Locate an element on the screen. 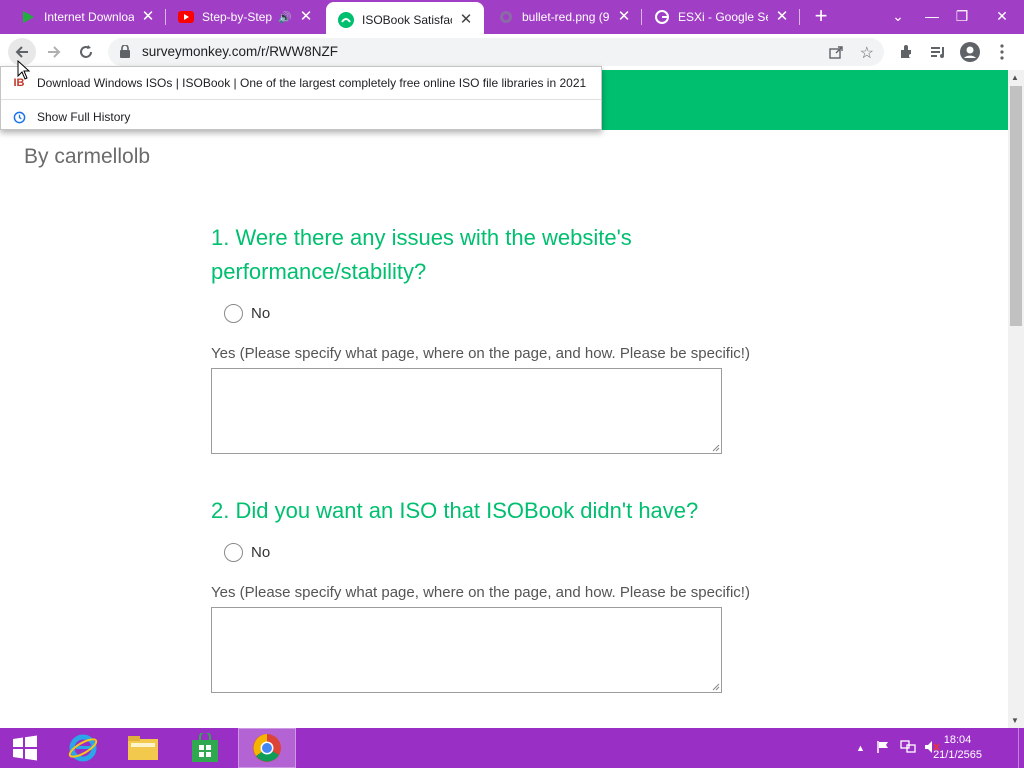  play-icon is located at coordinates (28, 17).